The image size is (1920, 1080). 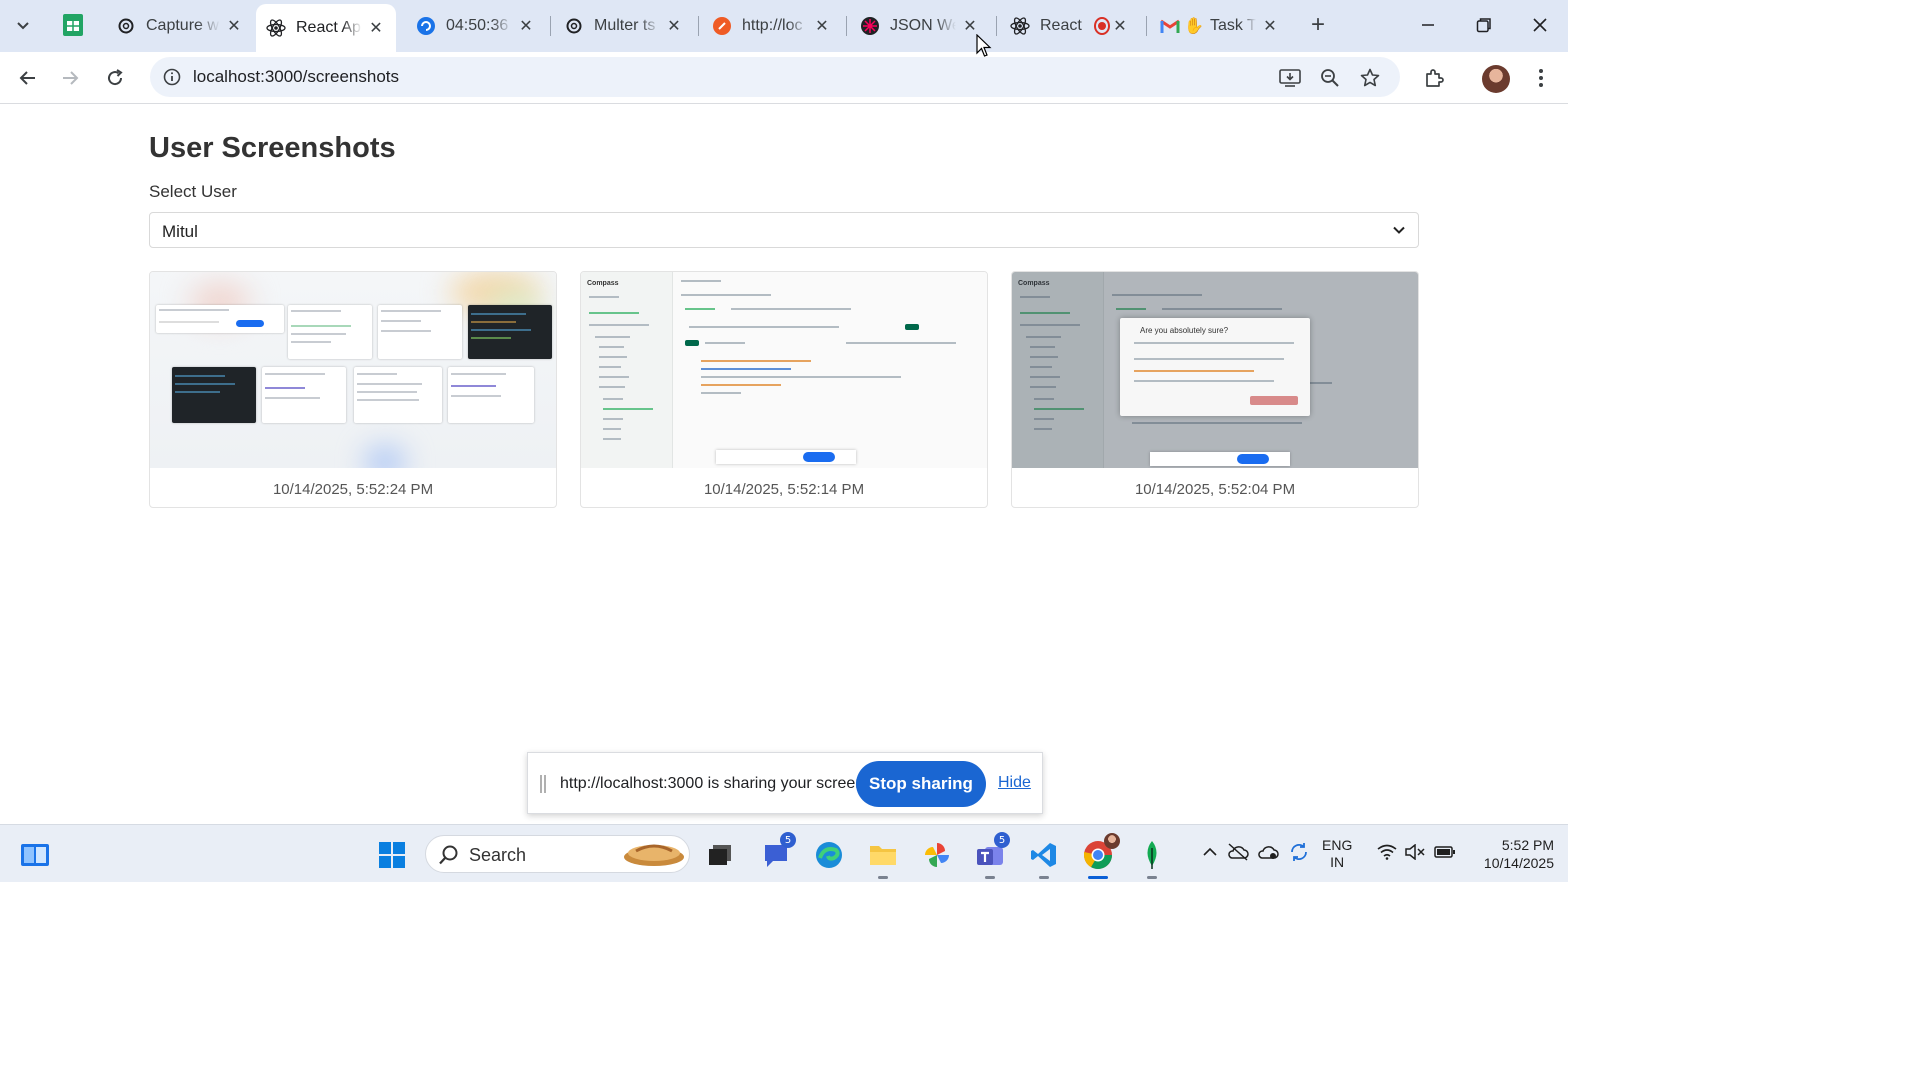 What do you see at coordinates (1268, 852) in the screenshot?
I see `onedrive-icon` at bounding box center [1268, 852].